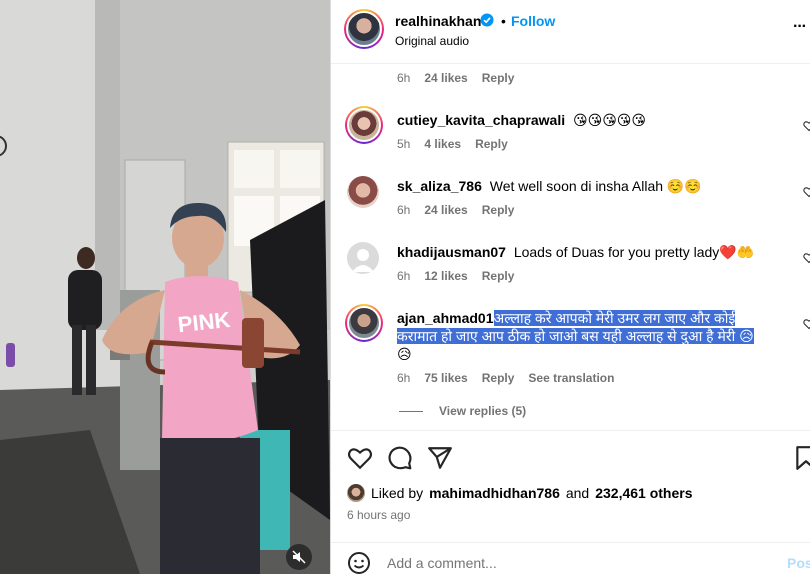 The width and height of the screenshot is (810, 574). What do you see at coordinates (451, 252) in the screenshot?
I see `comment-username: khadijausman07` at bounding box center [451, 252].